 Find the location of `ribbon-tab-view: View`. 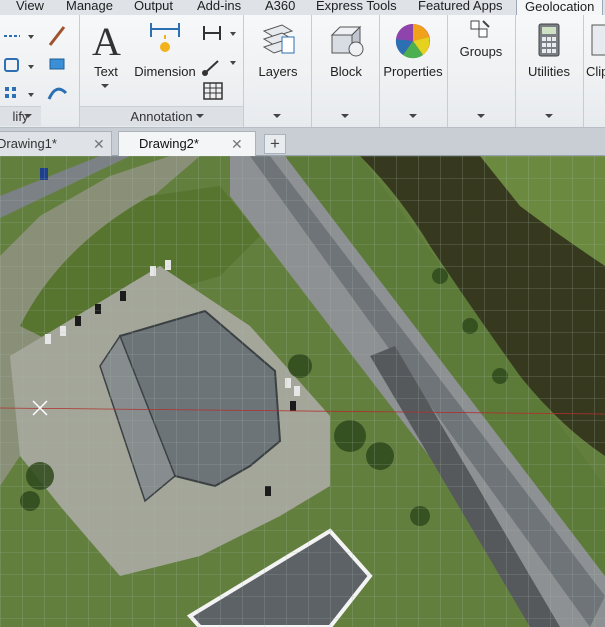

ribbon-tab-view: View is located at coordinates (30, 7).